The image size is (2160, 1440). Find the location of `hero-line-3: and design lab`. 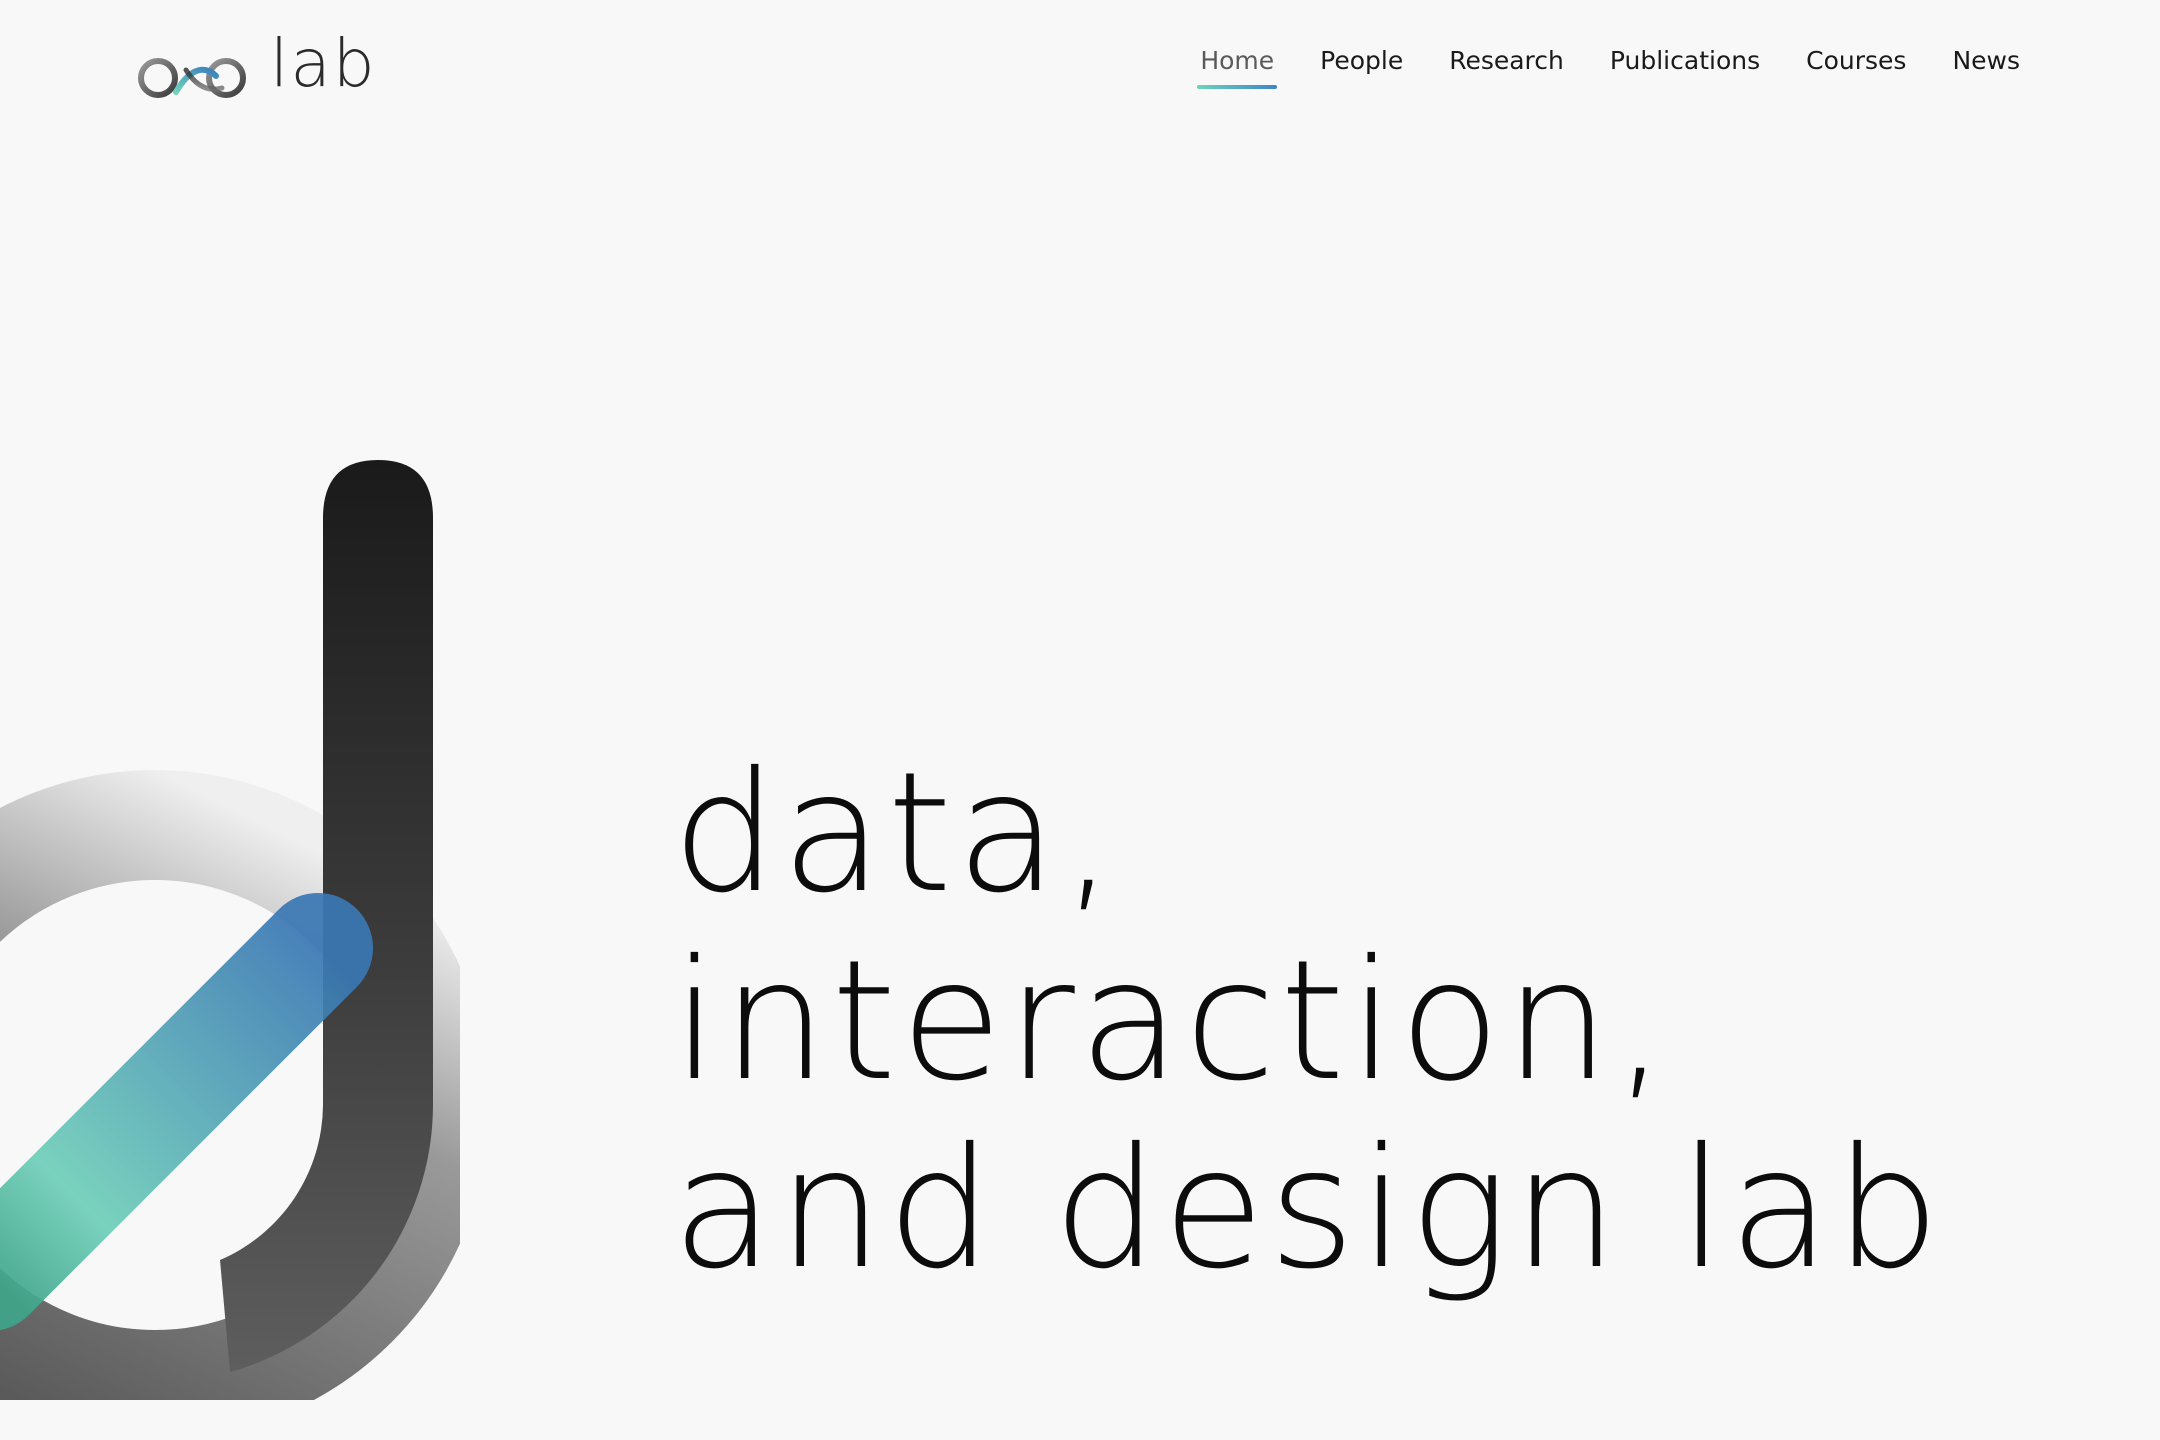

hero-line-3: and design lab is located at coordinates (1308, 1209).